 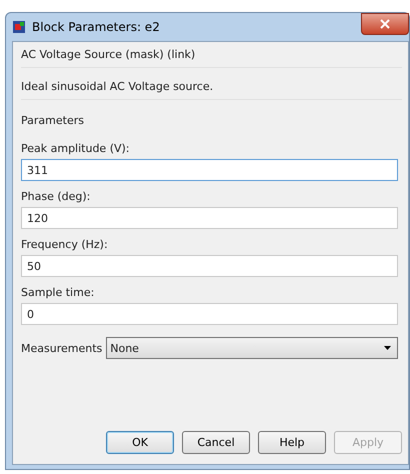 I want to click on measurements-dropdown: None, so click(x=252, y=348).